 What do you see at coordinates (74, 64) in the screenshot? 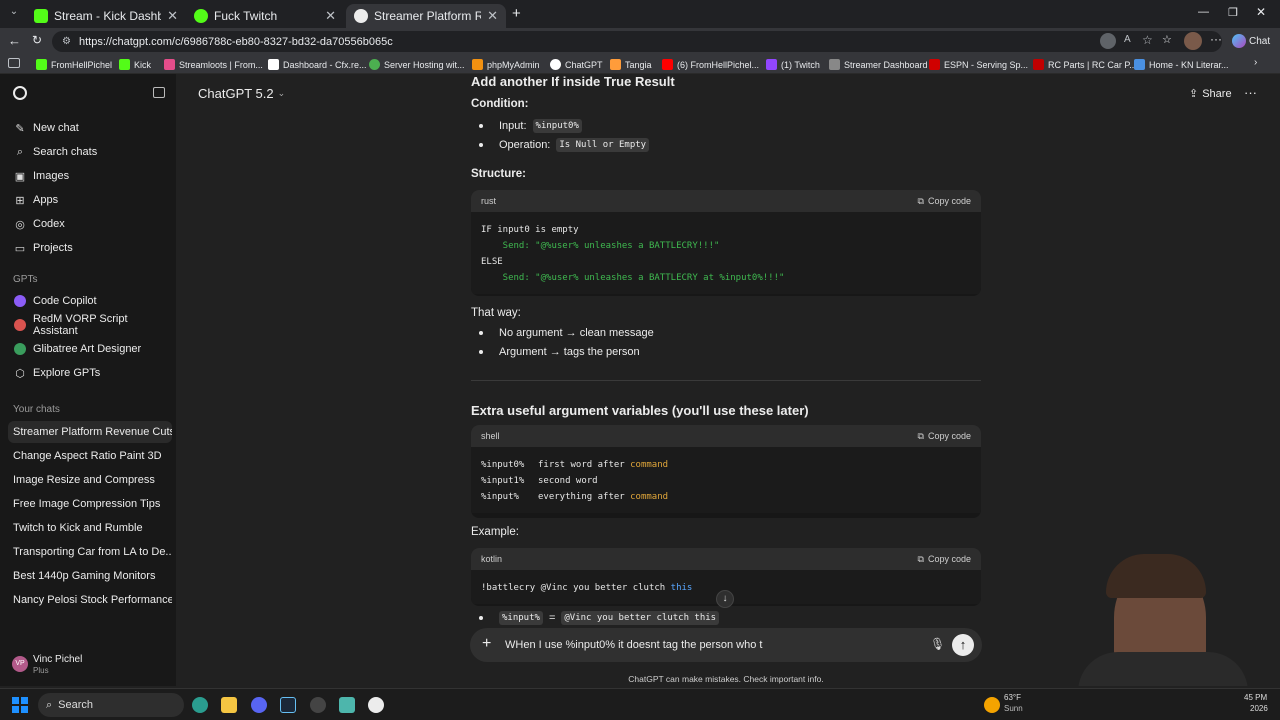
I see `bookmark-item: FromHellPichel` at bounding box center [74, 64].